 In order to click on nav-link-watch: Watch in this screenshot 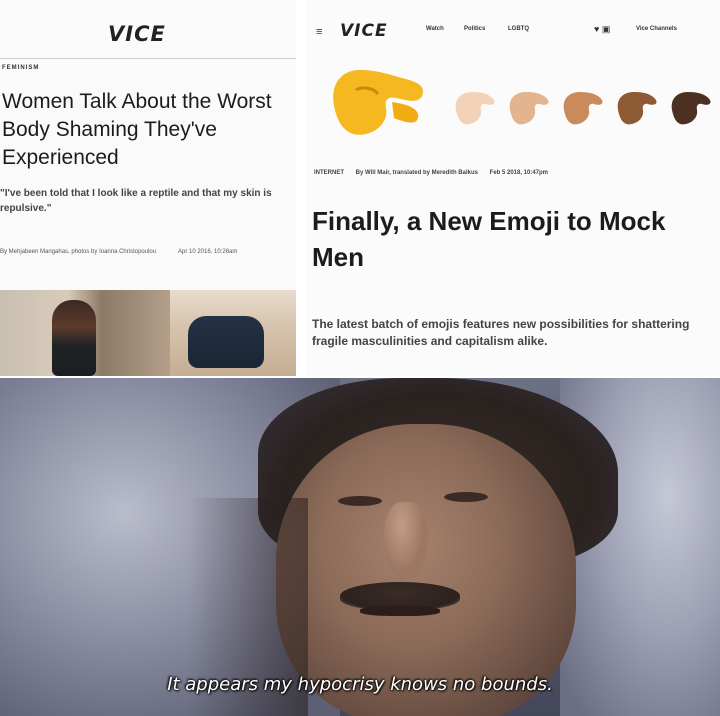, I will do `click(435, 29)`.